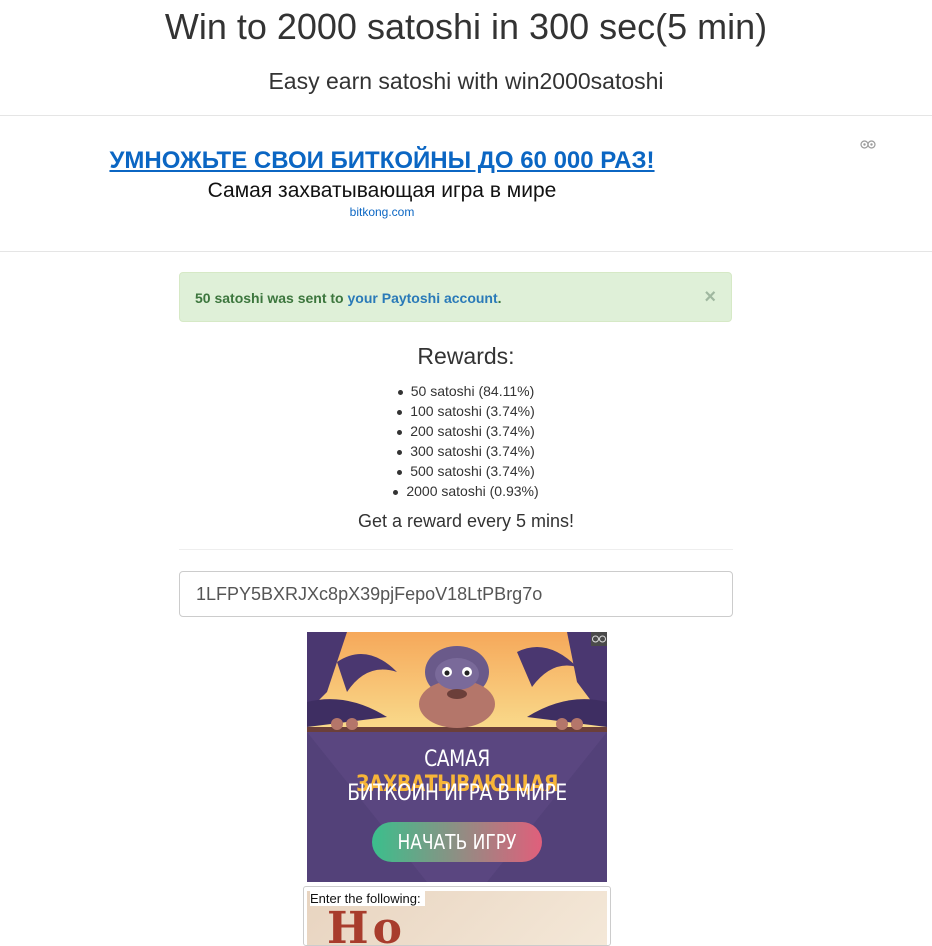 This screenshot has height=946, width=932. What do you see at coordinates (466, 521) in the screenshot?
I see `reward-frequency-note: Get a reward every 5 mins!` at bounding box center [466, 521].